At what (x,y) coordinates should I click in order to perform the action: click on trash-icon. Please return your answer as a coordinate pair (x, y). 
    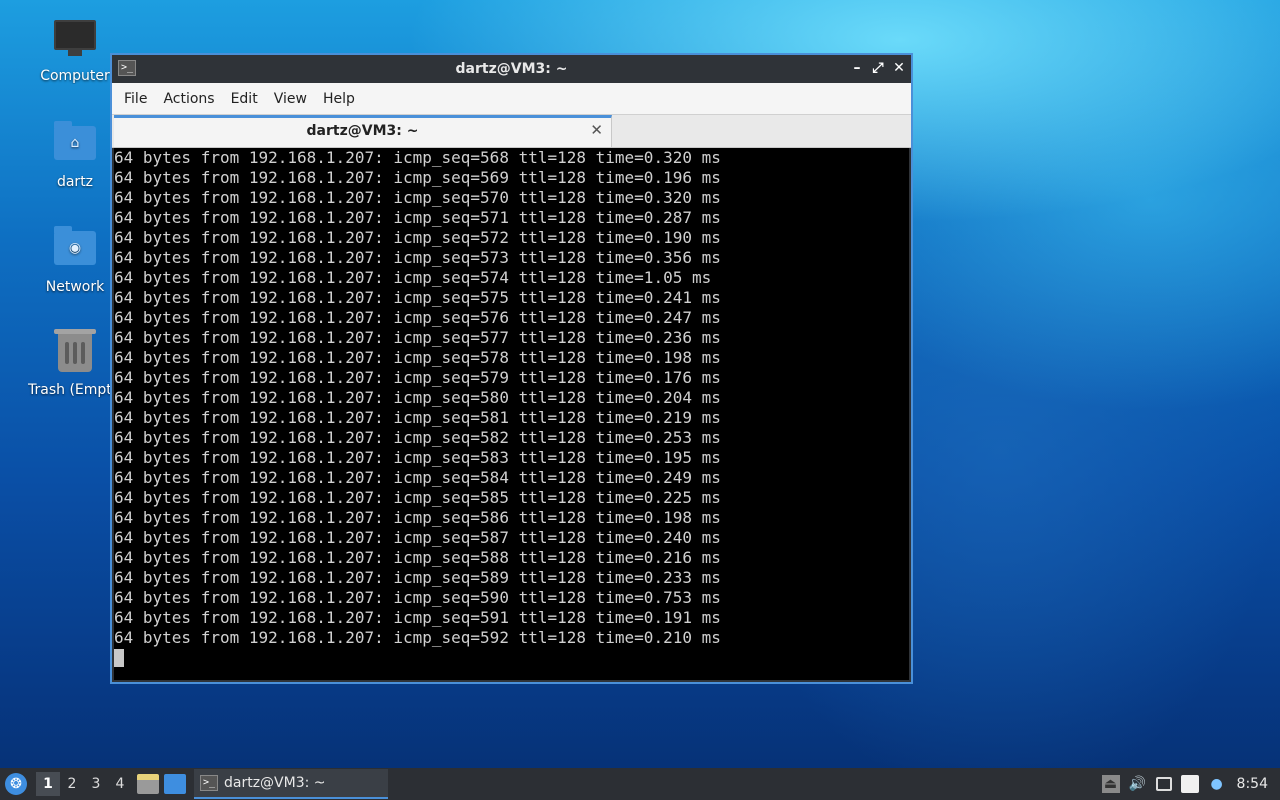
    Looking at the image, I should click on (75, 353).